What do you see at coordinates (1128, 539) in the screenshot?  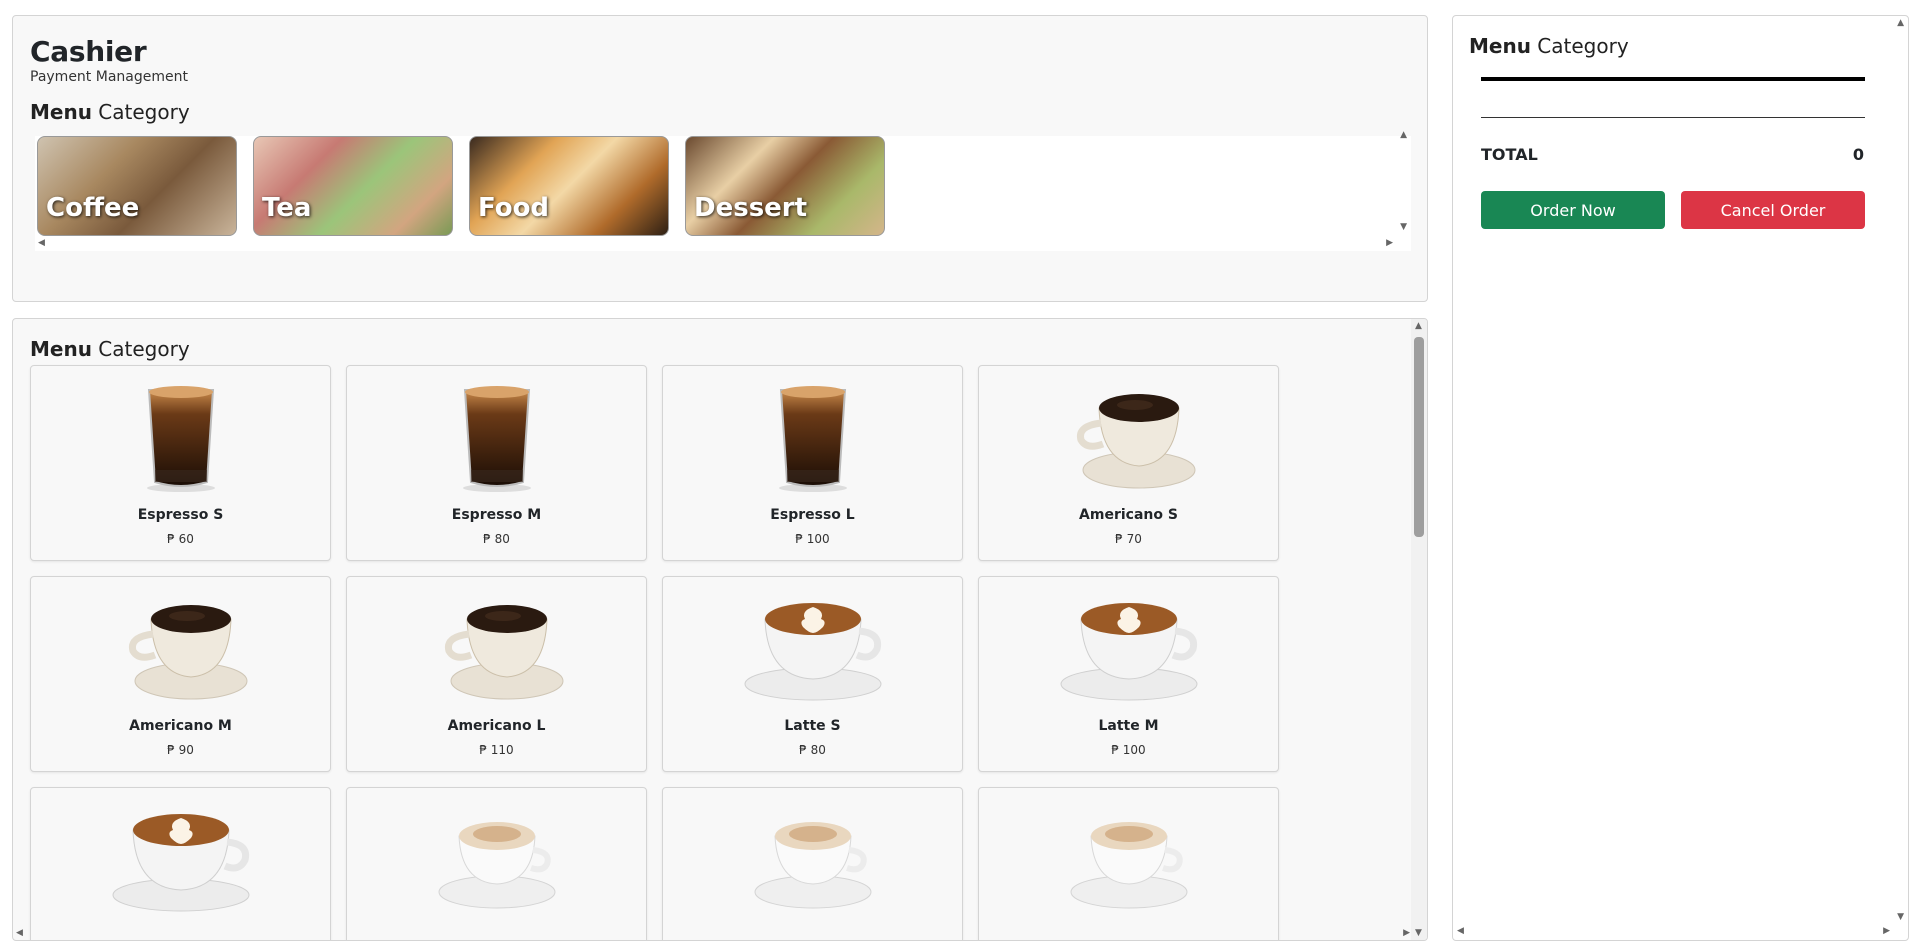 I see `menu-item-price: ₱ 70` at bounding box center [1128, 539].